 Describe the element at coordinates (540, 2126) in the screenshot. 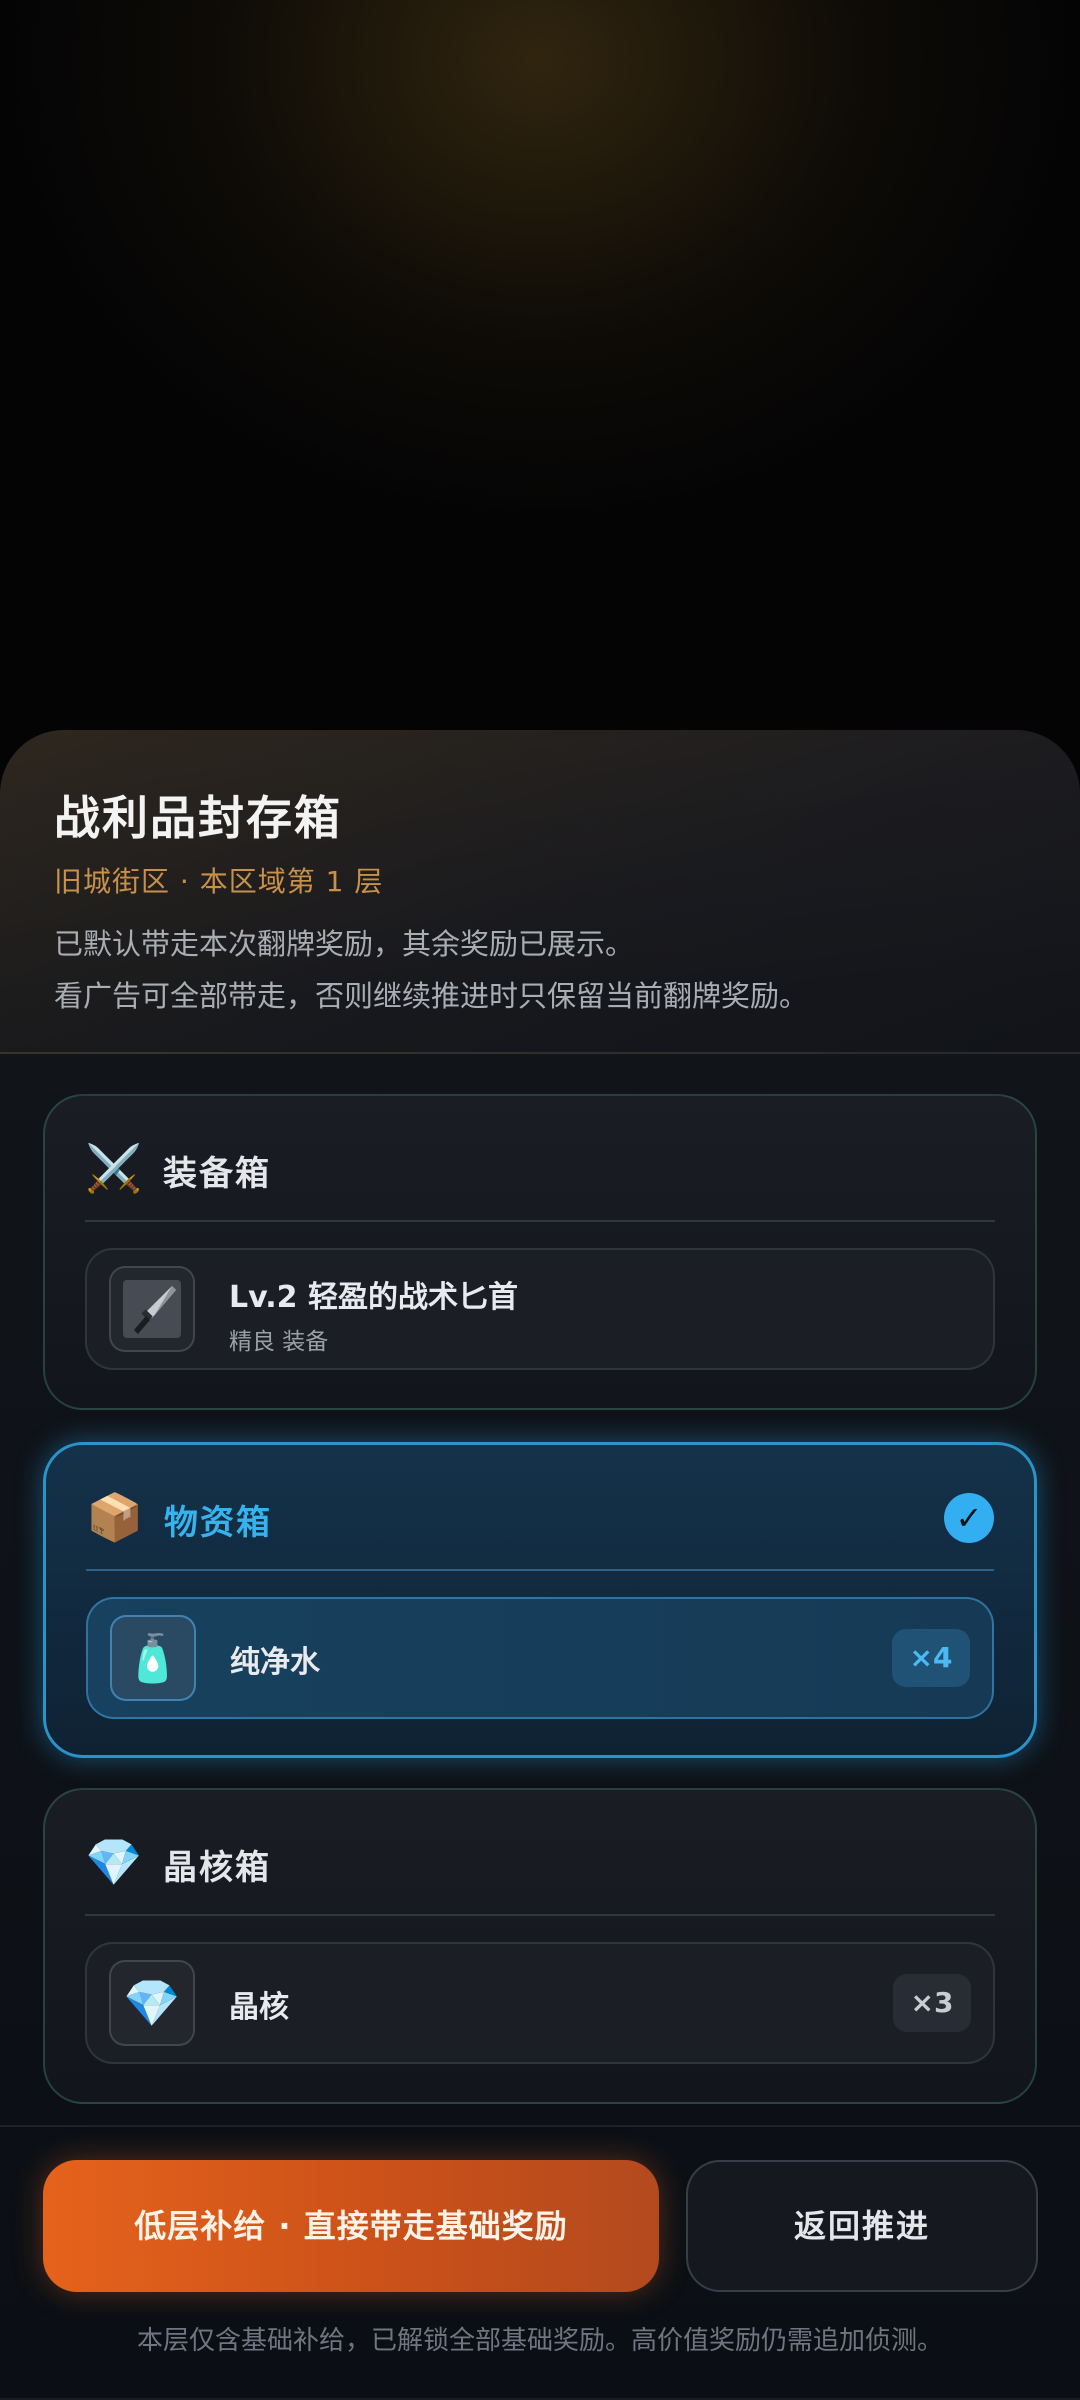

I see `footer-divider` at that location.